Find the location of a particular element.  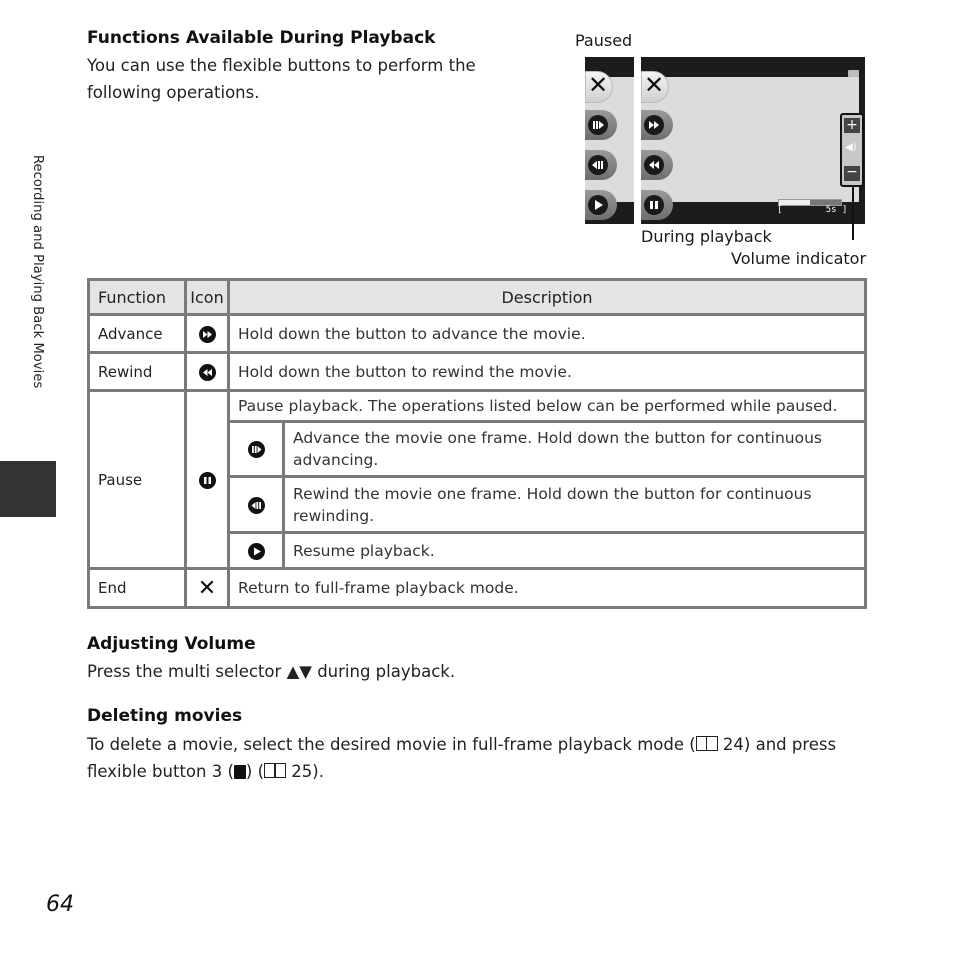

frame-advance-button is located at coordinates (601, 125).